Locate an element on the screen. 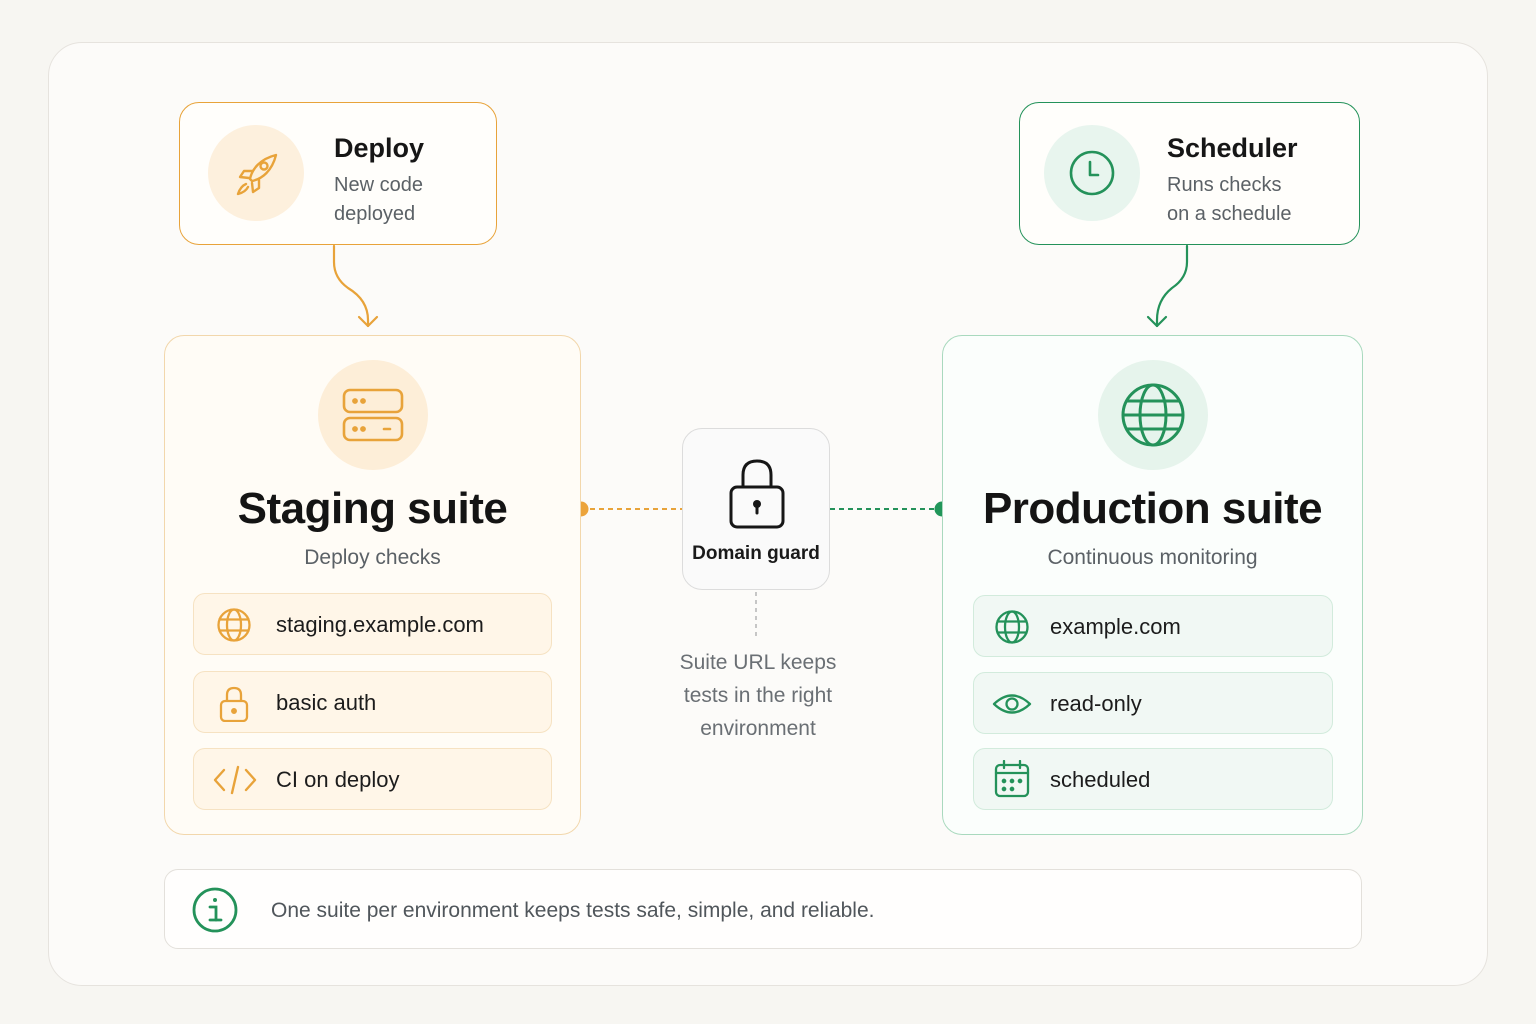 This screenshot has height=1024, width=1536. deploy-description: New code deployed is located at coordinates (378, 199).